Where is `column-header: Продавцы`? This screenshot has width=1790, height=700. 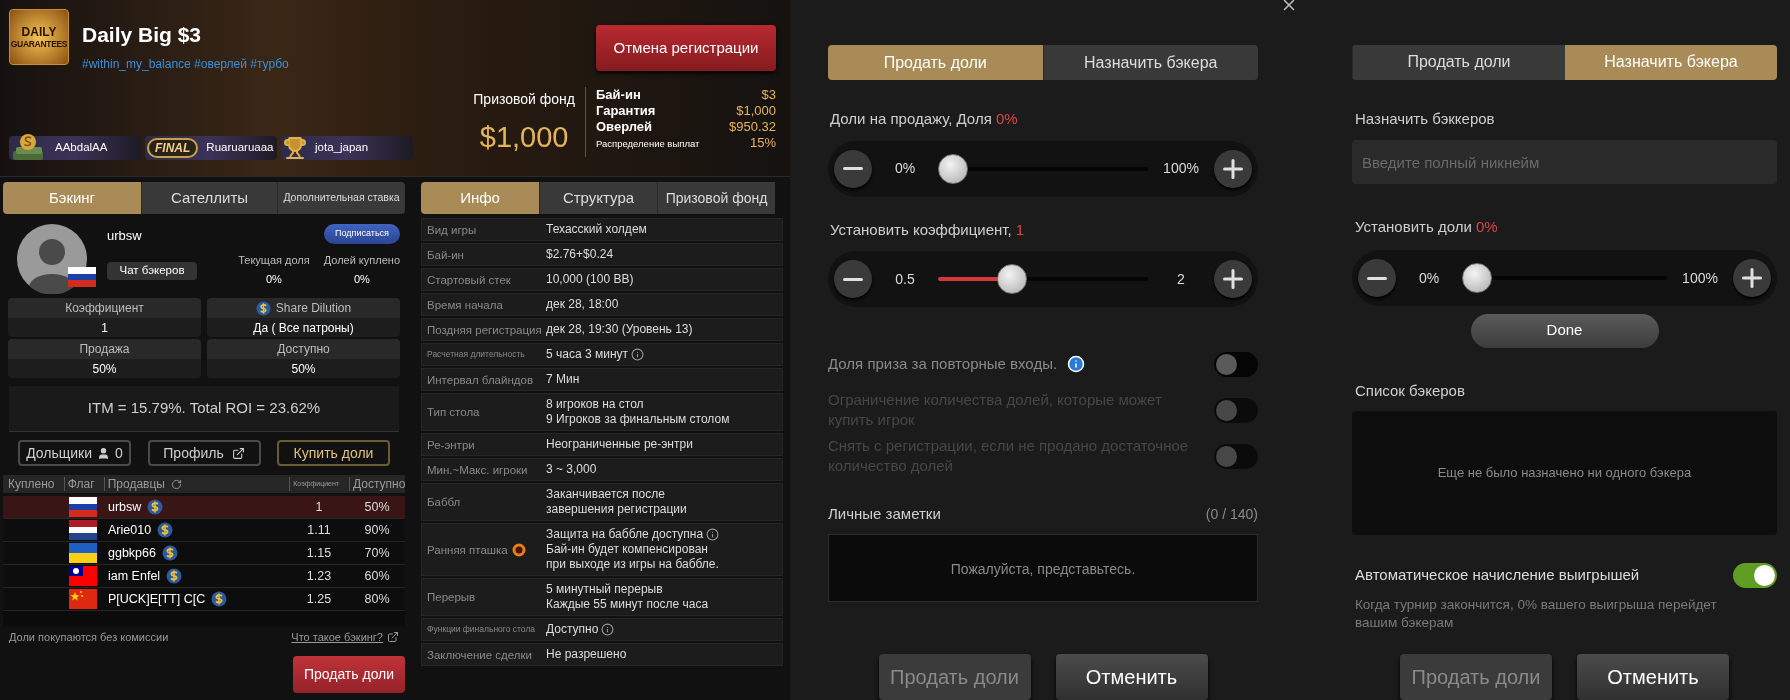
column-header: Продавцы is located at coordinates (136, 484).